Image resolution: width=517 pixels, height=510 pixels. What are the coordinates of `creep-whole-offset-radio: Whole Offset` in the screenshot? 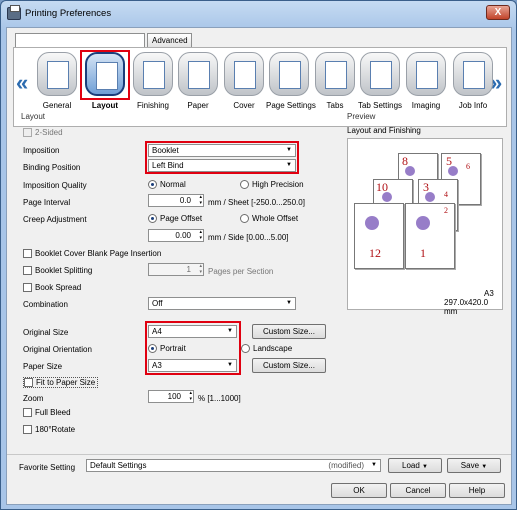 It's located at (269, 218).